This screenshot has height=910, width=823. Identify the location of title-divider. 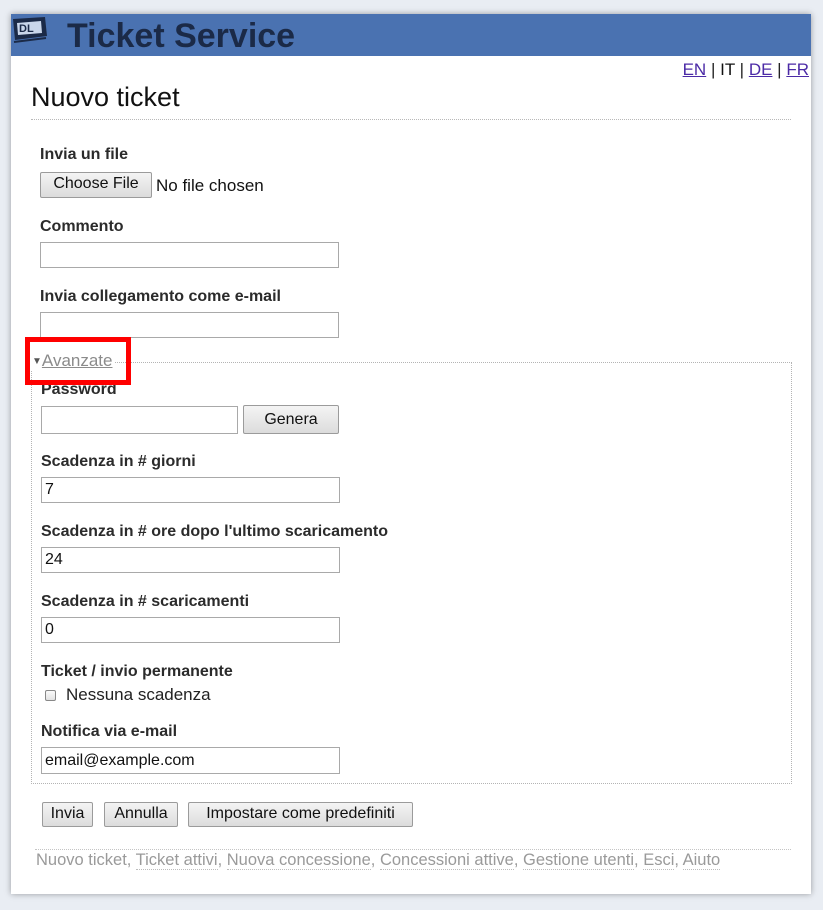
(411, 119).